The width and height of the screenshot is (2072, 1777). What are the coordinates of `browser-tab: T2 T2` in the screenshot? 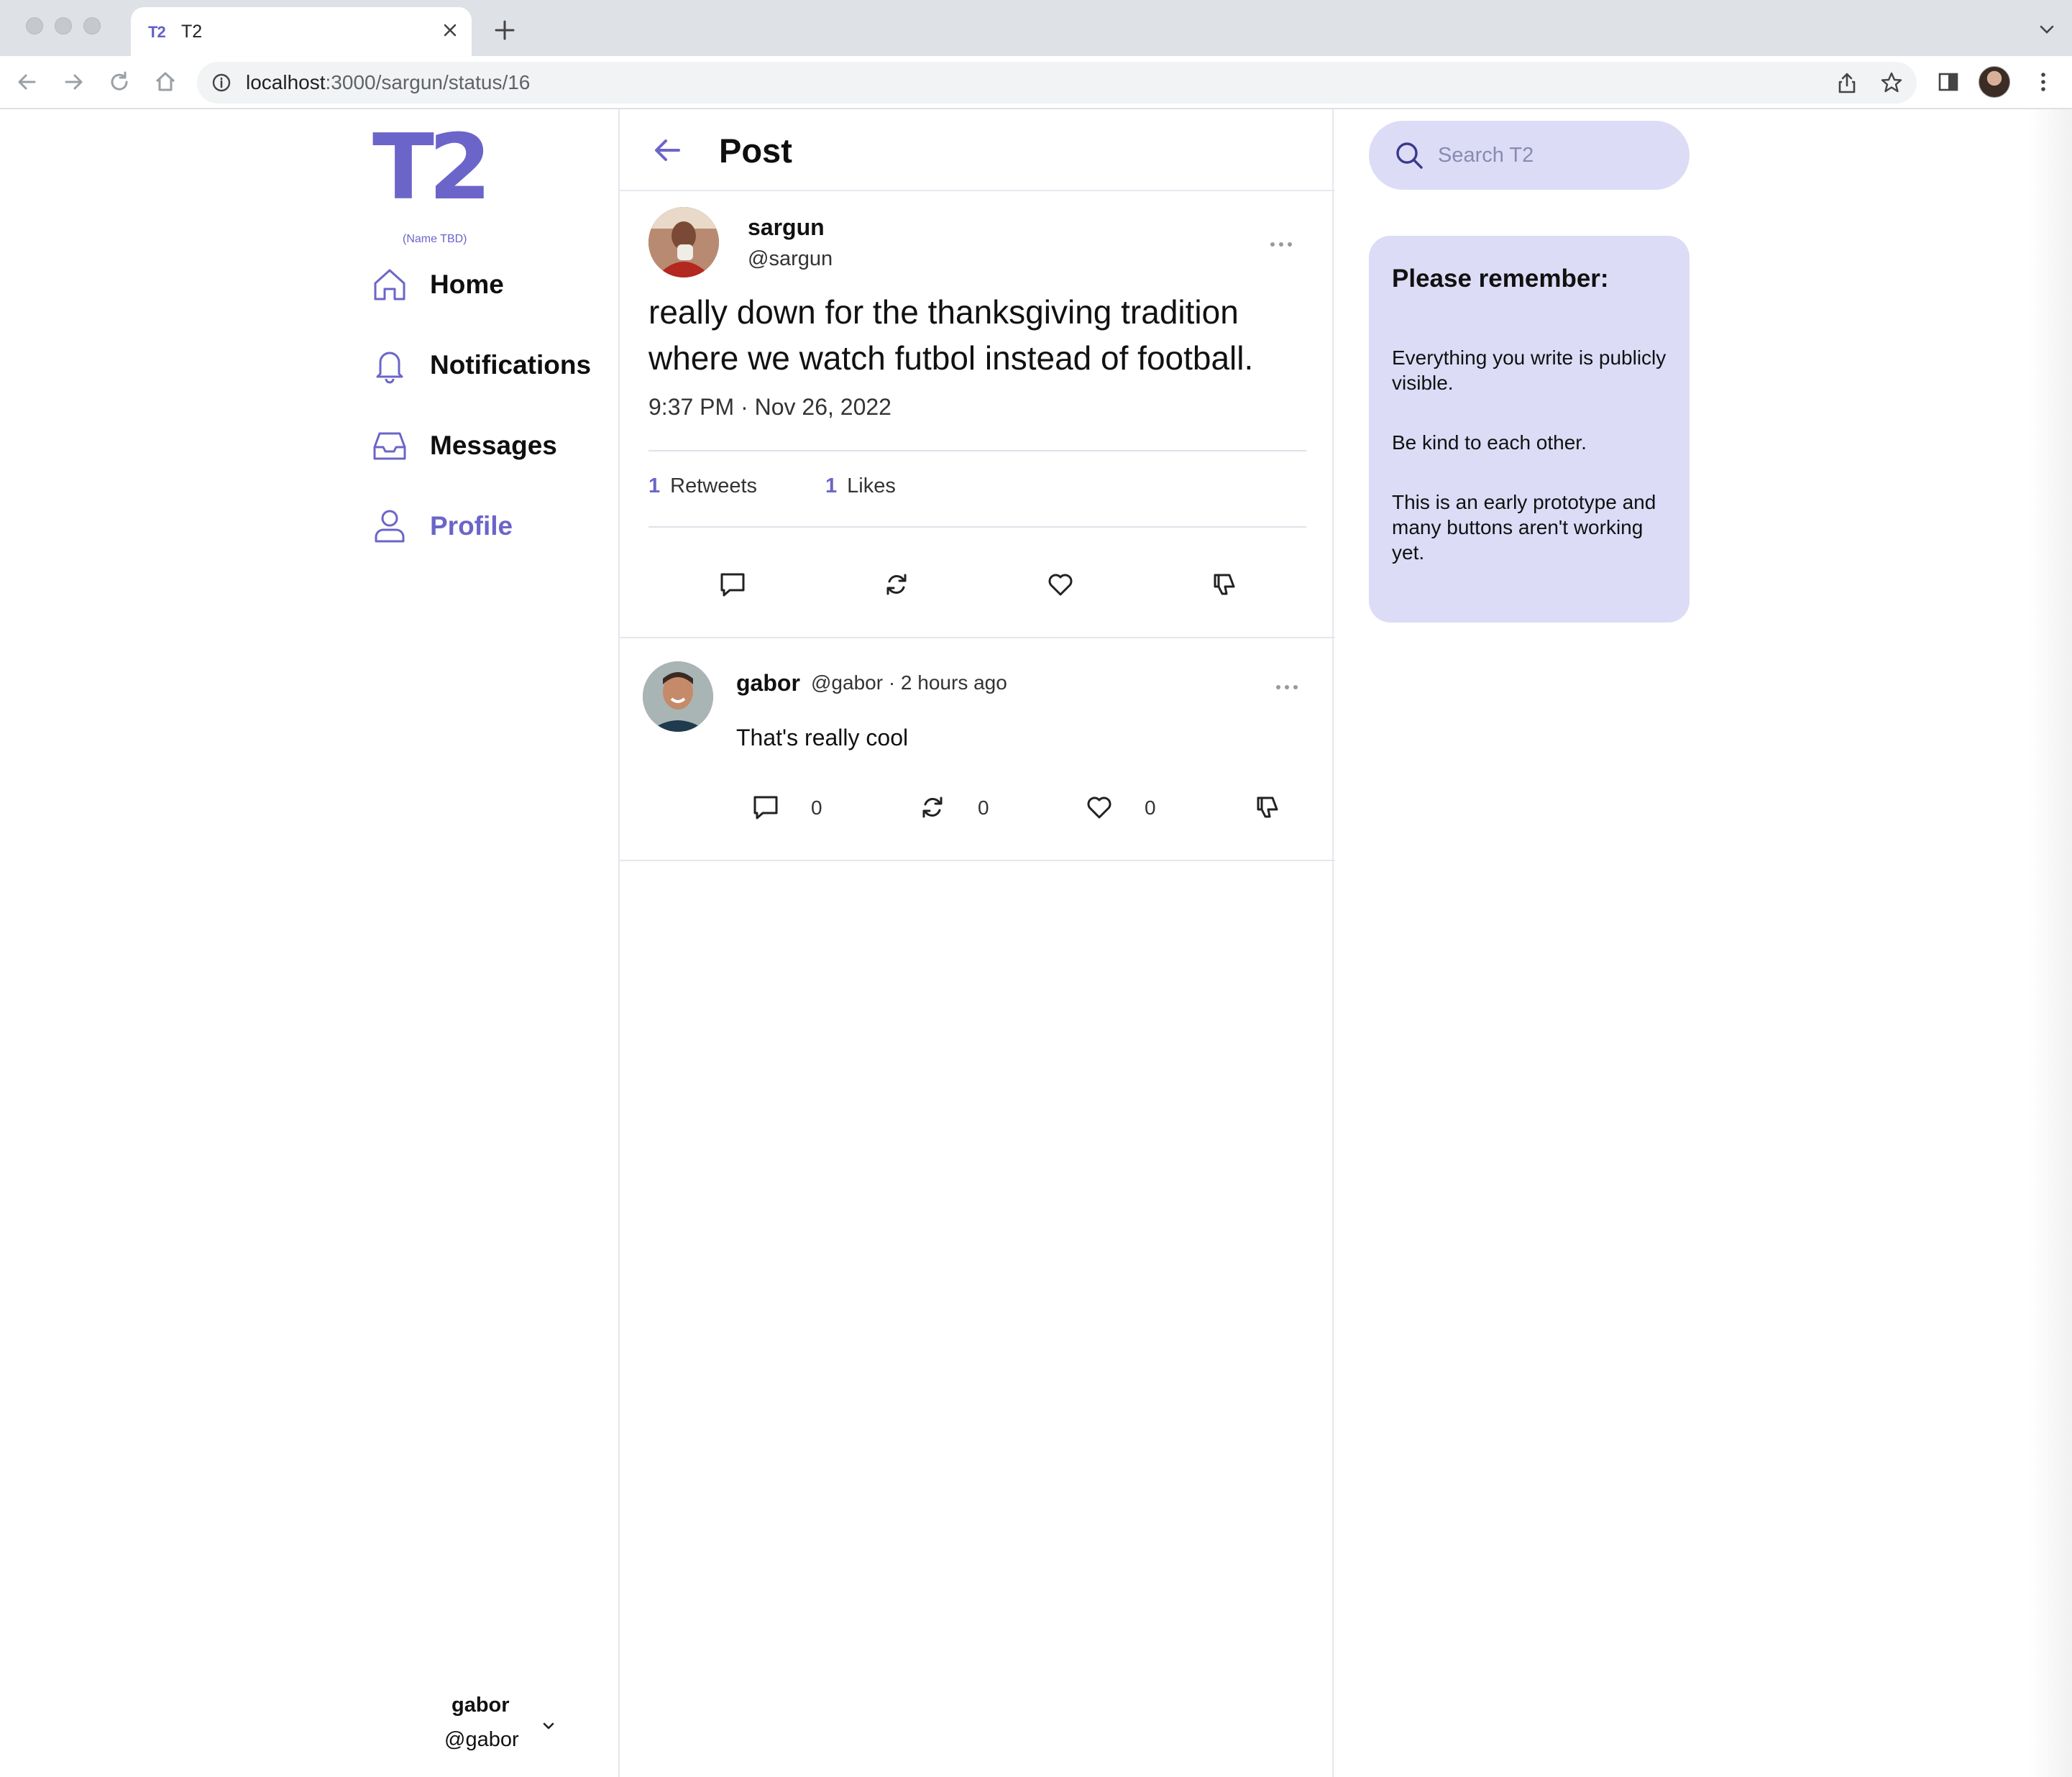 It's located at (301, 31).